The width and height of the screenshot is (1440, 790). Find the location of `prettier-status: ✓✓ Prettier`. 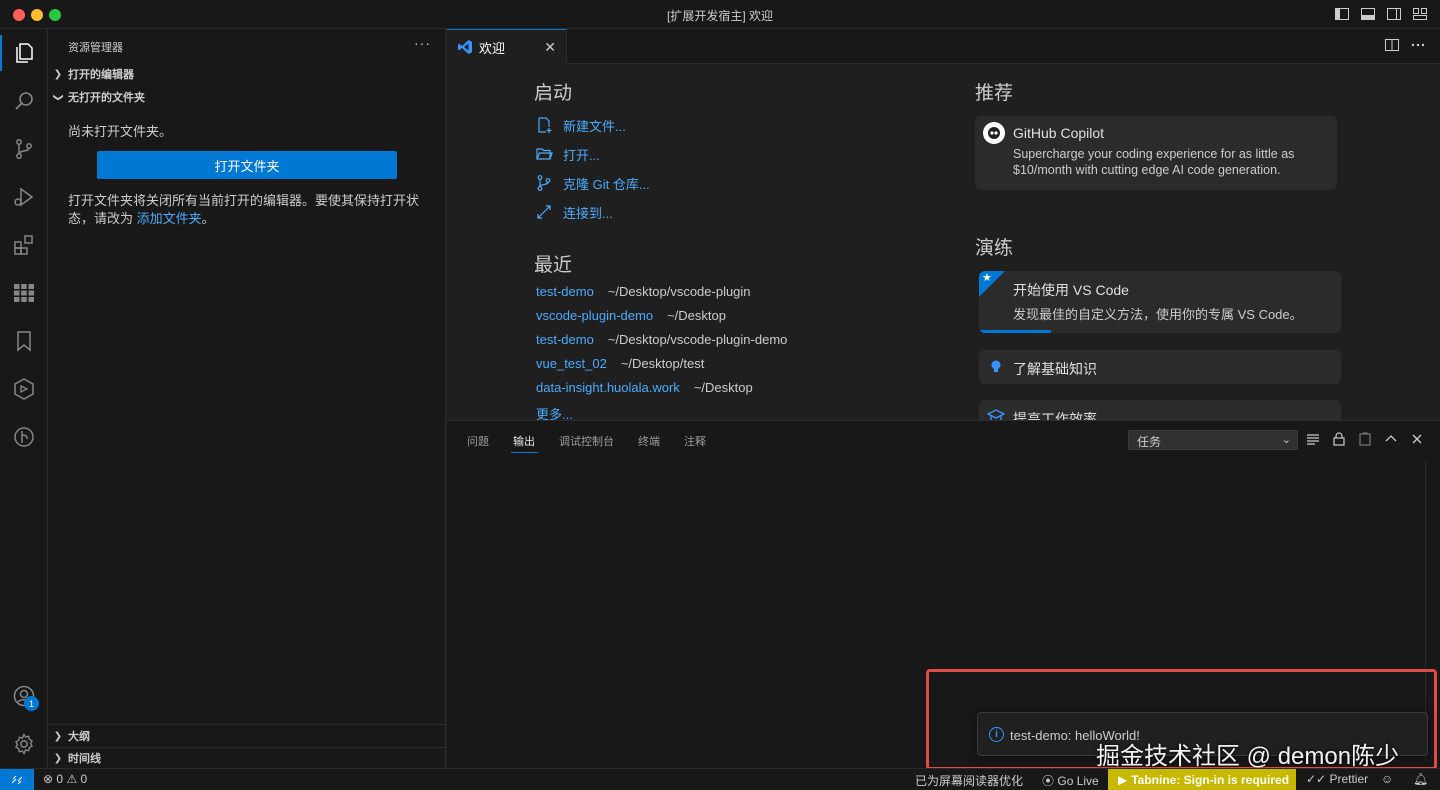

prettier-status: ✓✓ Prettier is located at coordinates (1337, 779).